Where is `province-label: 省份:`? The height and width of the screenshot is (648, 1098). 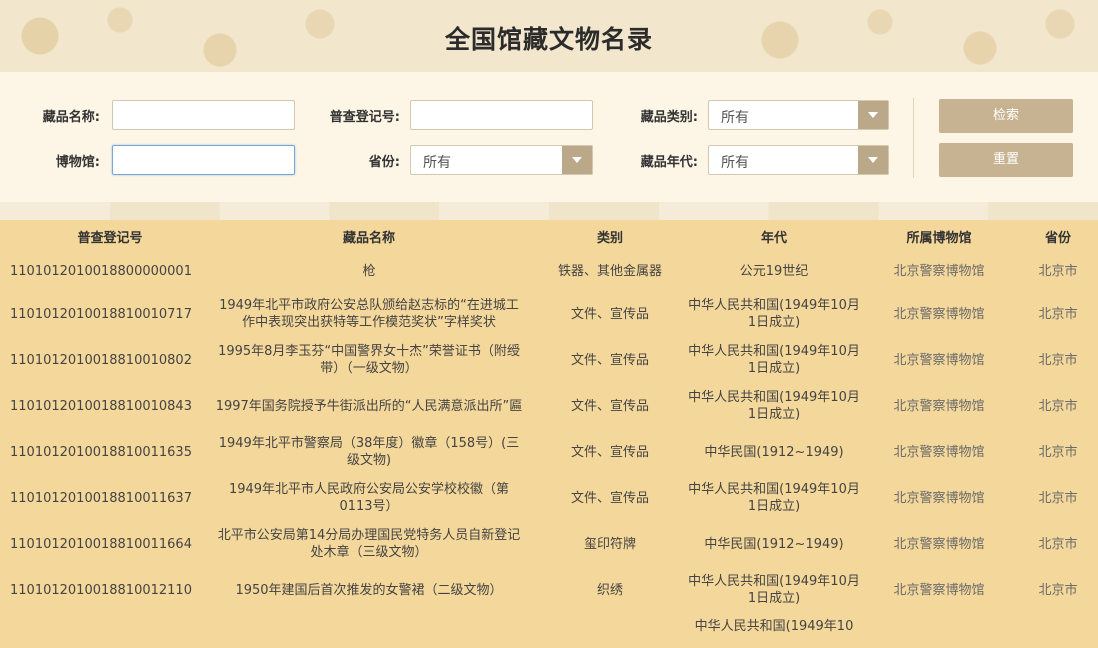 province-label: 省份: is located at coordinates (384, 162).